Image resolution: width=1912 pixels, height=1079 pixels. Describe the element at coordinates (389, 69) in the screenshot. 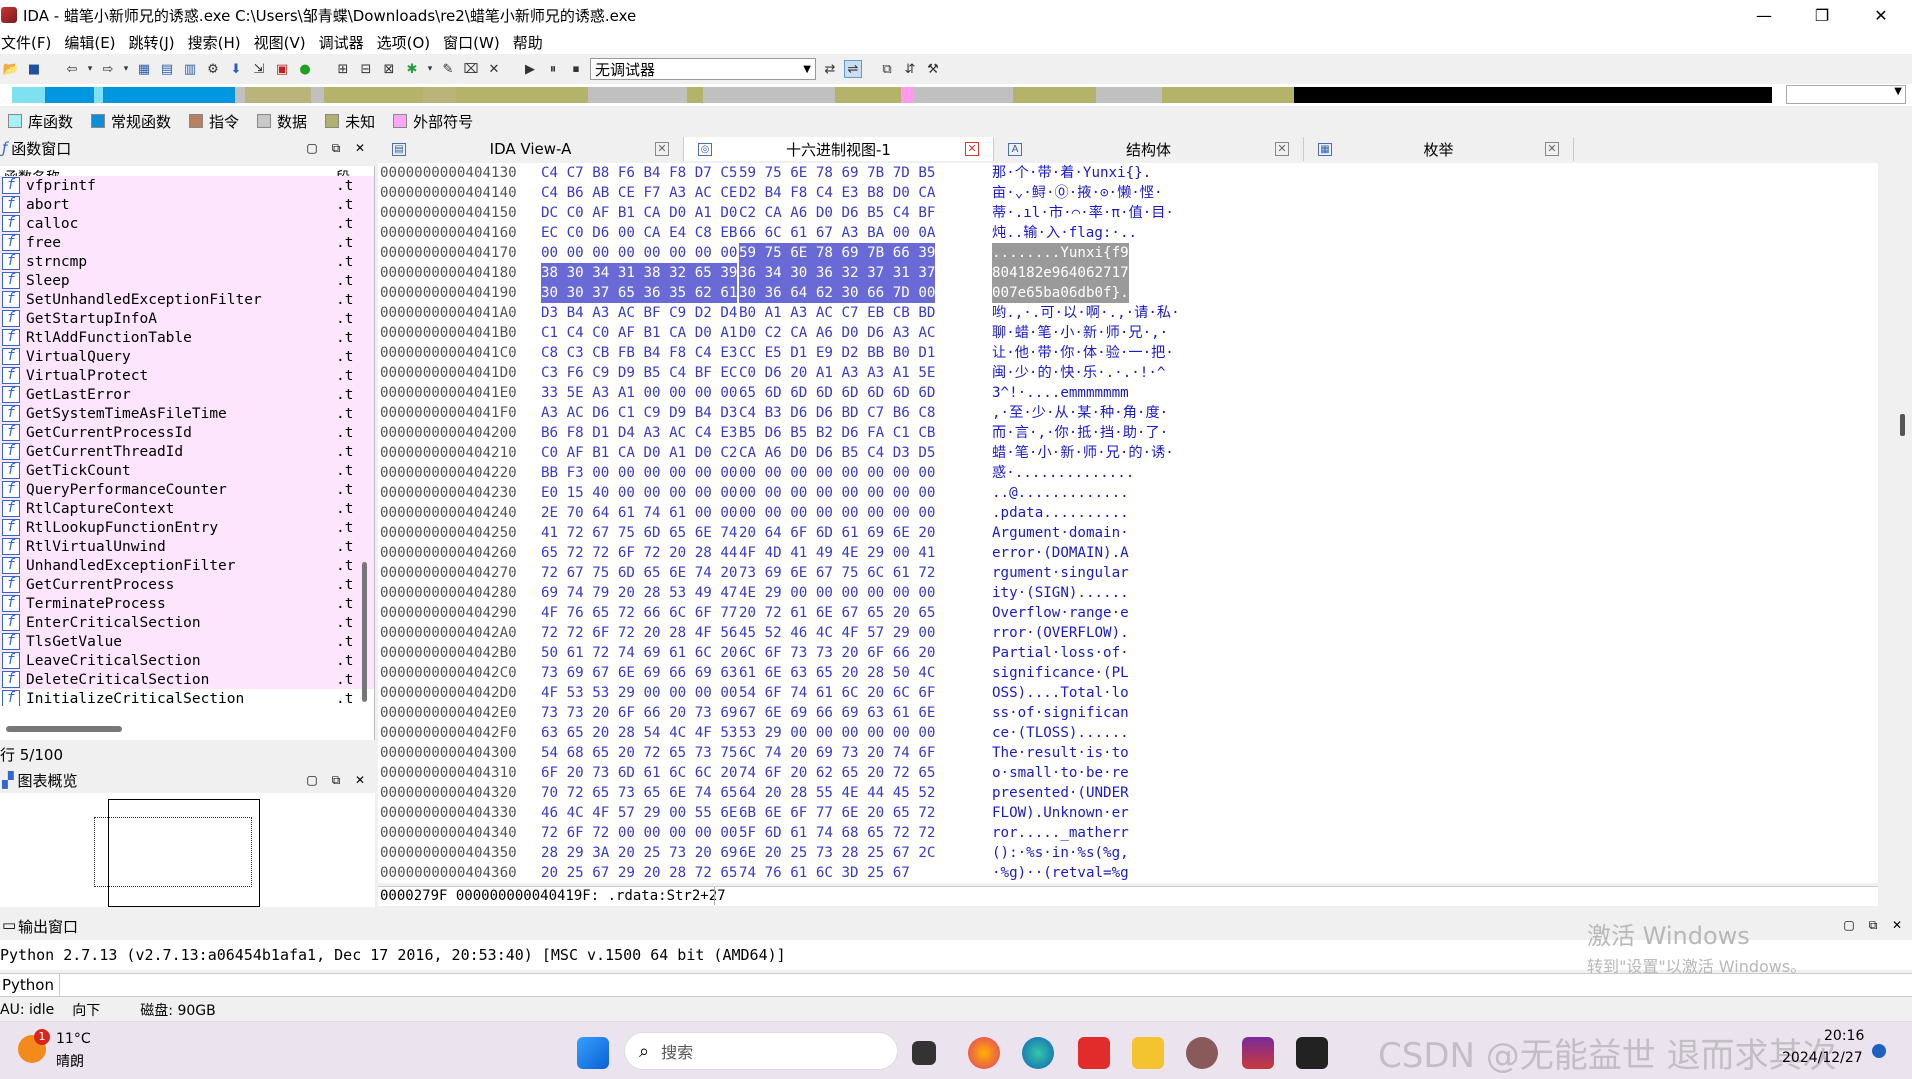

I see `make-string-icon: ⊠` at that location.